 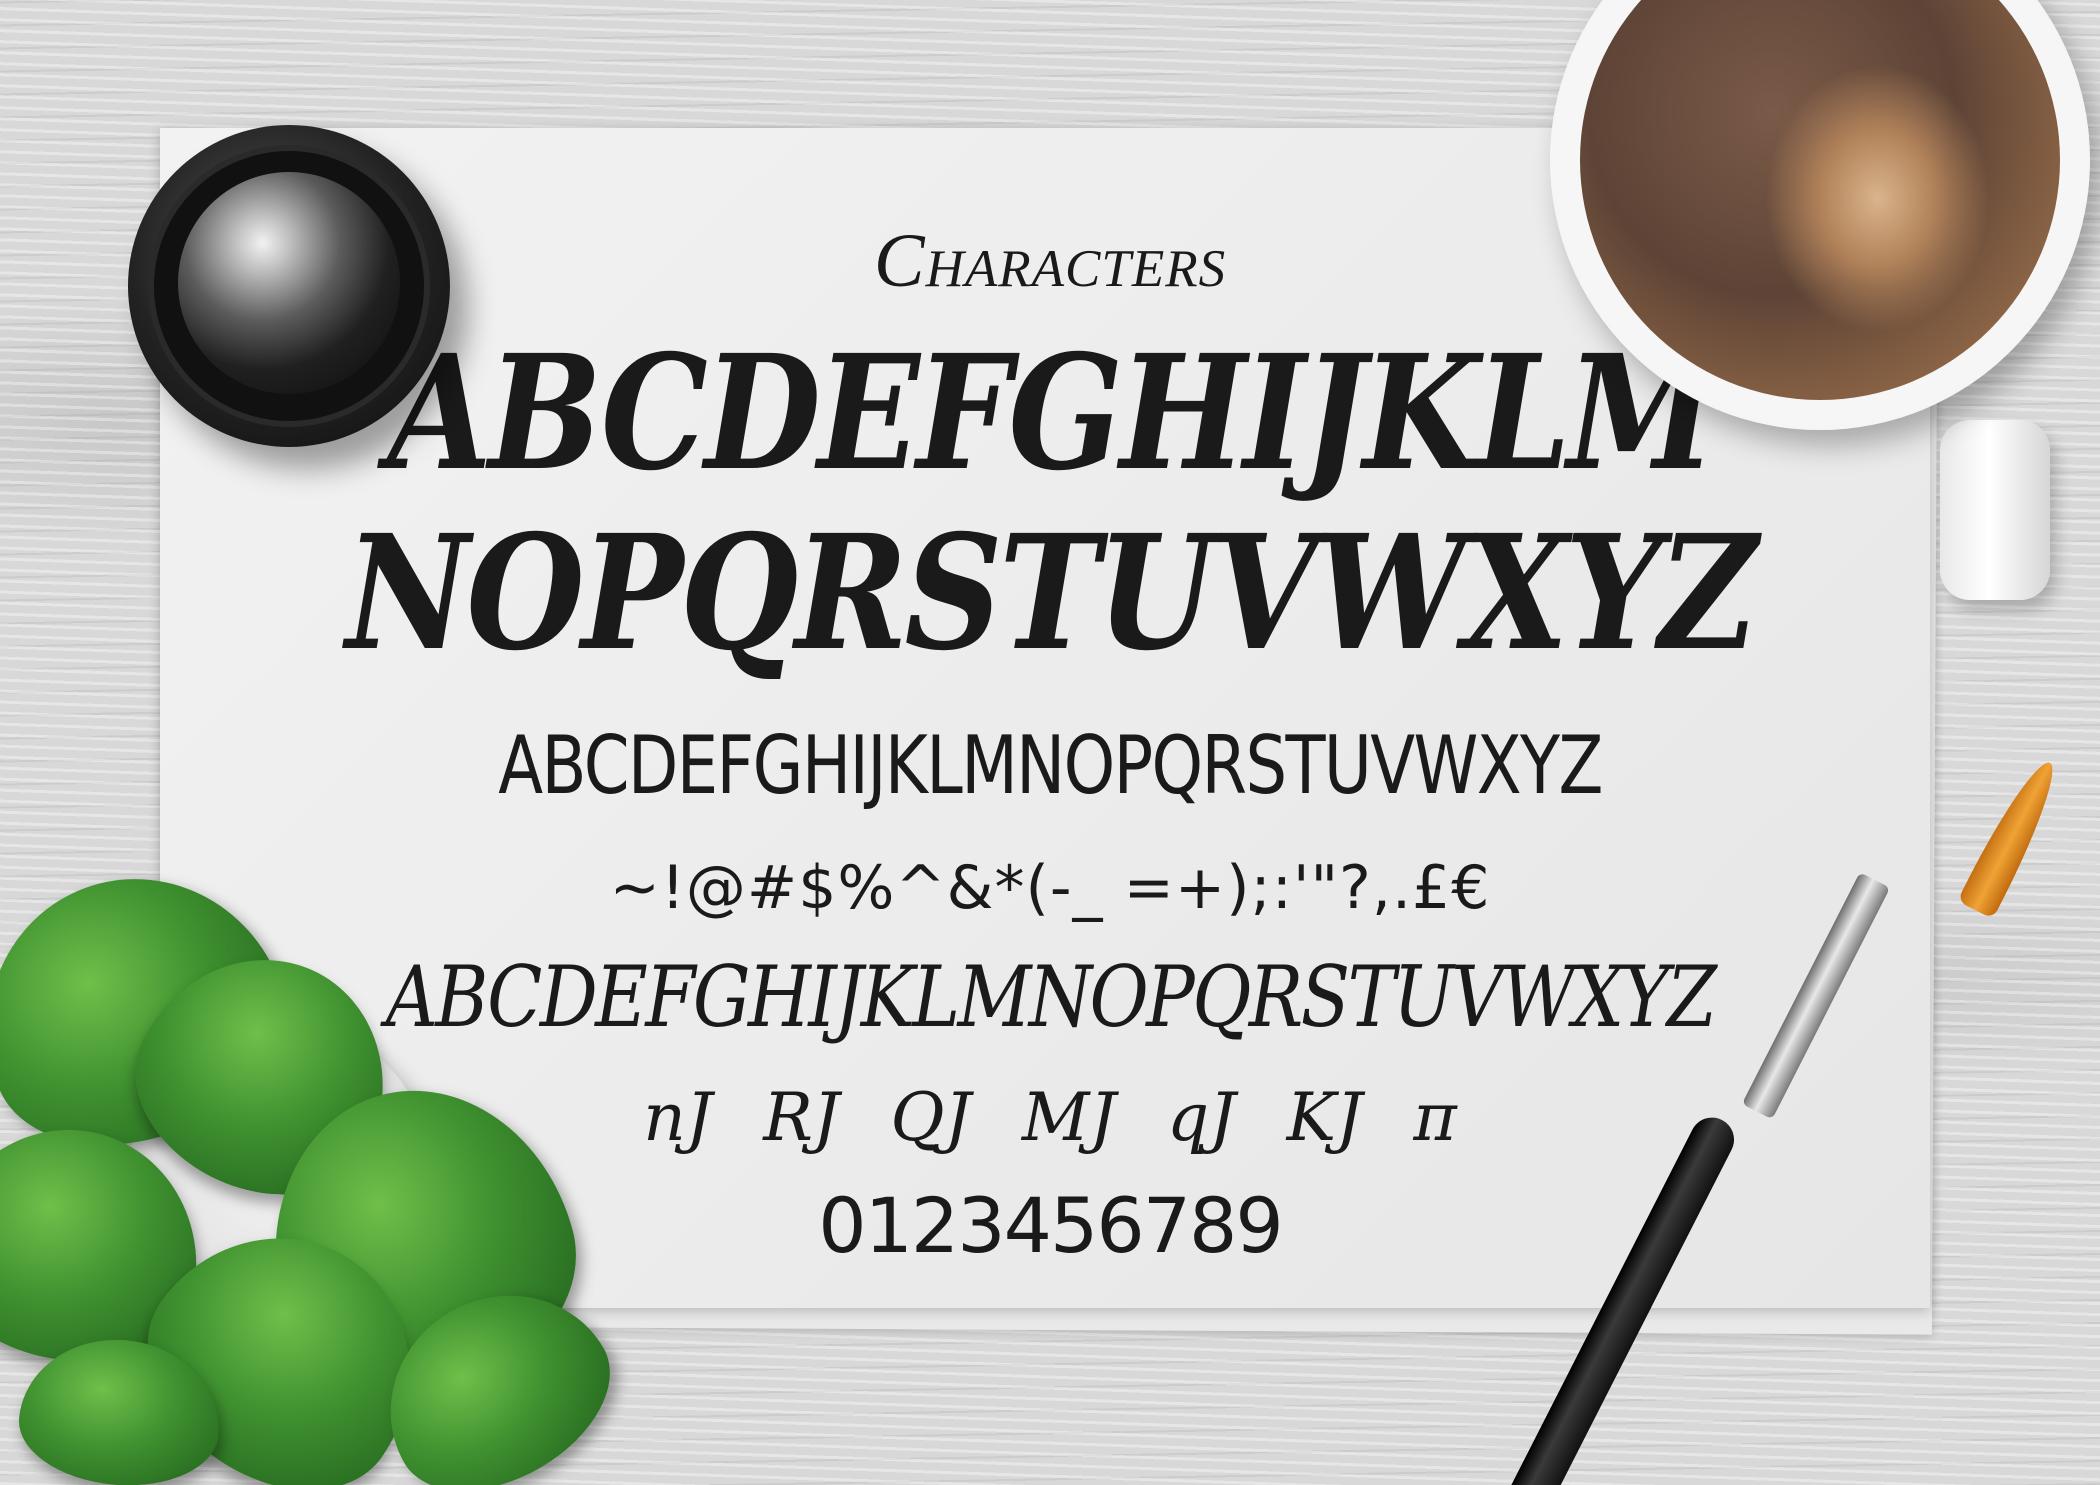 What do you see at coordinates (289, 283) in the screenshot?
I see `ink-surface` at bounding box center [289, 283].